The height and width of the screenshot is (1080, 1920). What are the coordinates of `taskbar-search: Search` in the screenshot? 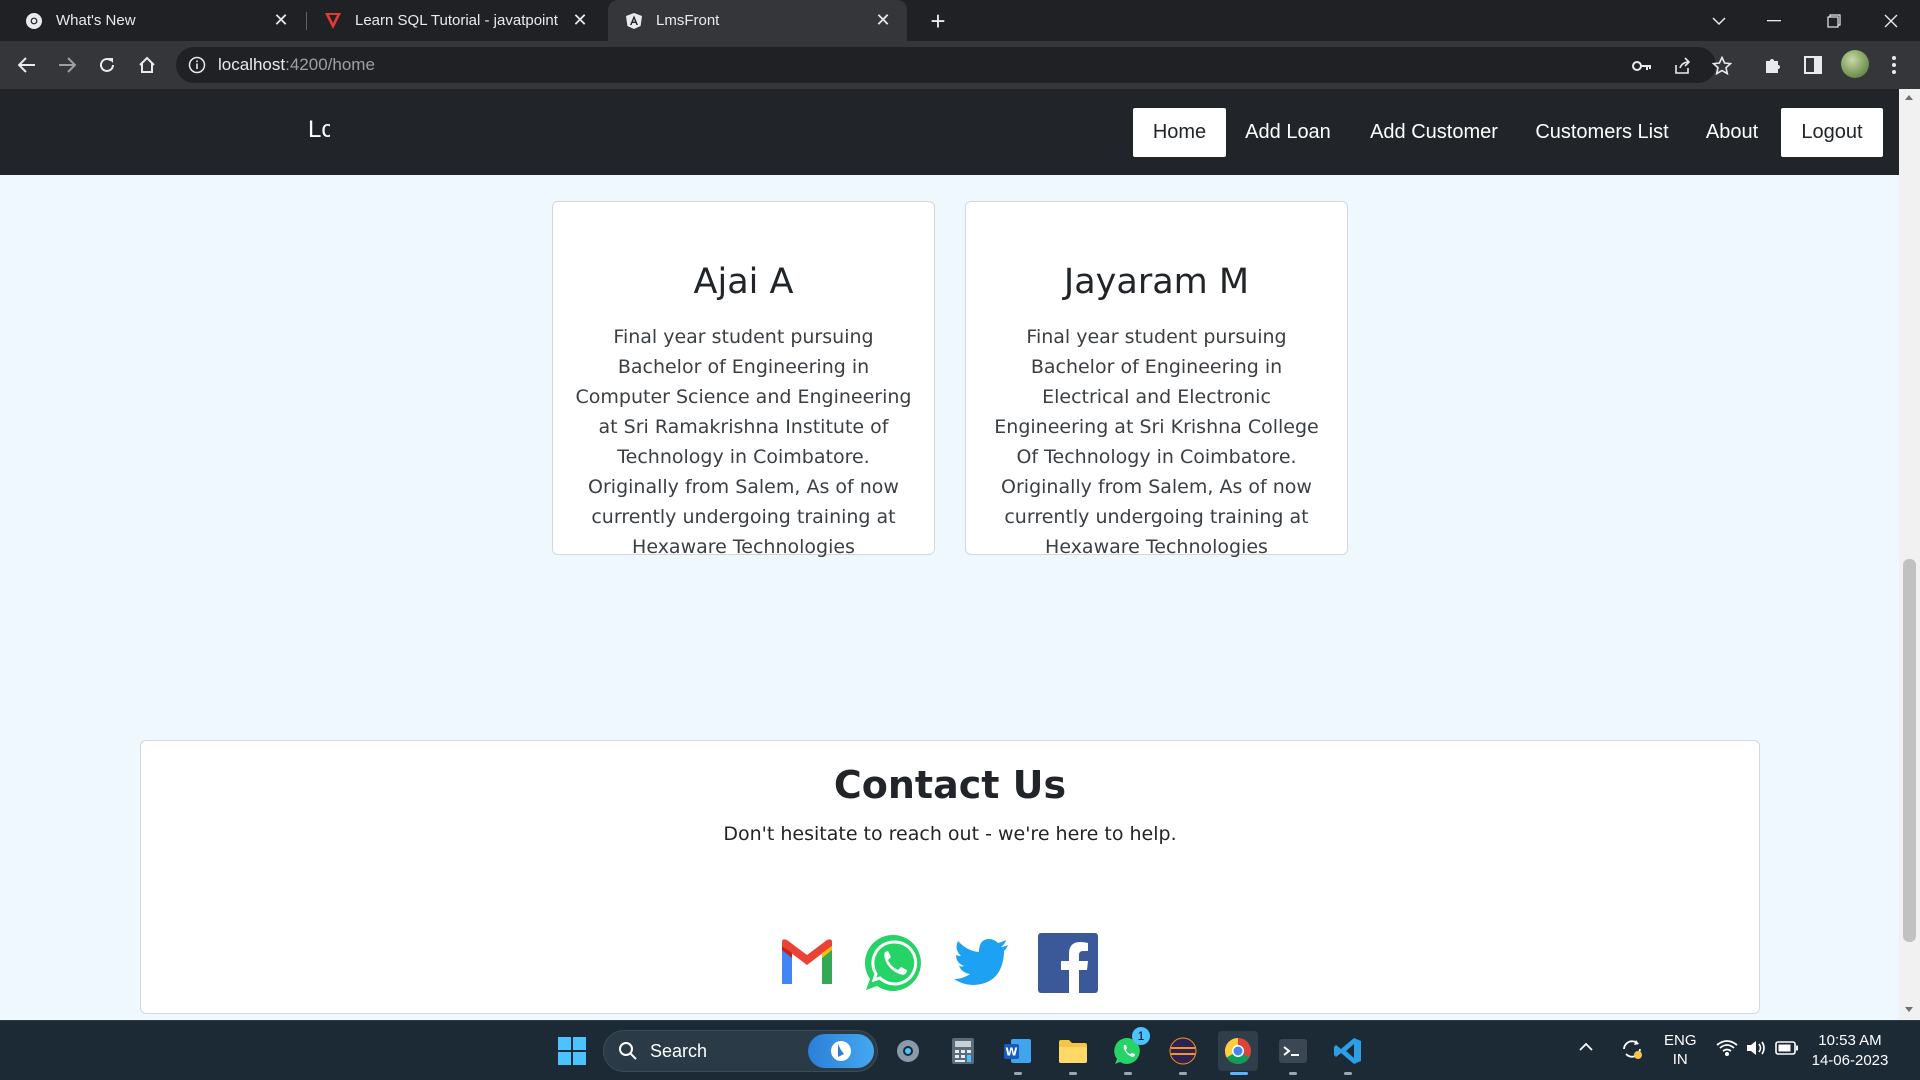 It's located at (740, 1051).